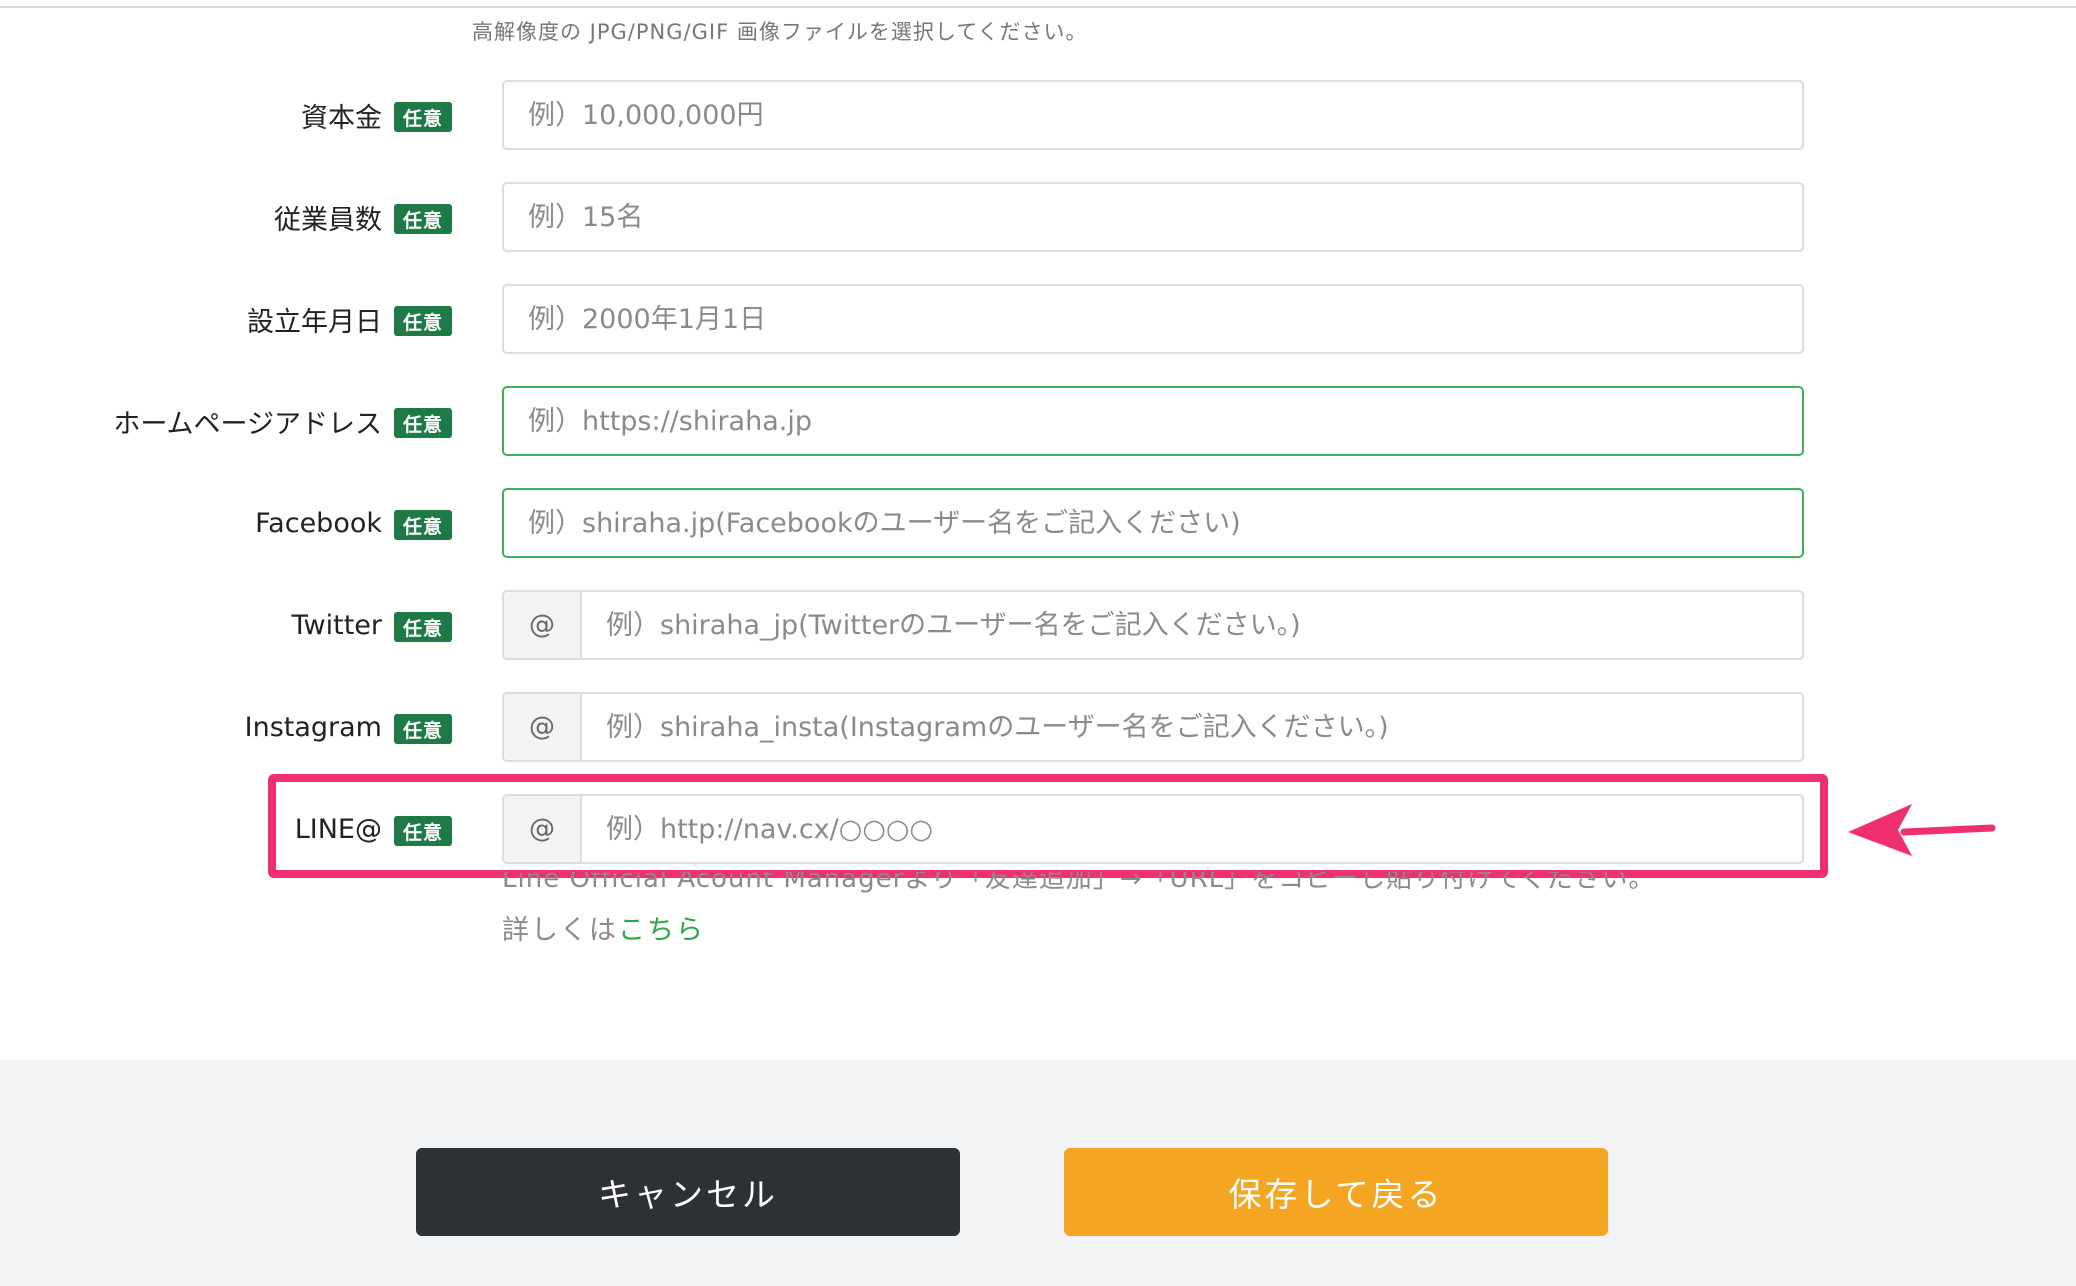 Image resolution: width=2076 pixels, height=1286 pixels. I want to click on capital-input, so click(1153, 115).